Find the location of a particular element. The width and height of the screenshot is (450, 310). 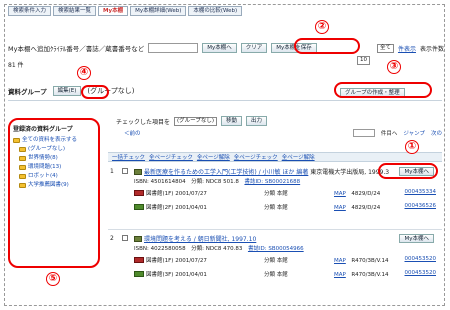

holding-location: 図書館(3F) 2001/04/01 is located at coordinates (176, 275).